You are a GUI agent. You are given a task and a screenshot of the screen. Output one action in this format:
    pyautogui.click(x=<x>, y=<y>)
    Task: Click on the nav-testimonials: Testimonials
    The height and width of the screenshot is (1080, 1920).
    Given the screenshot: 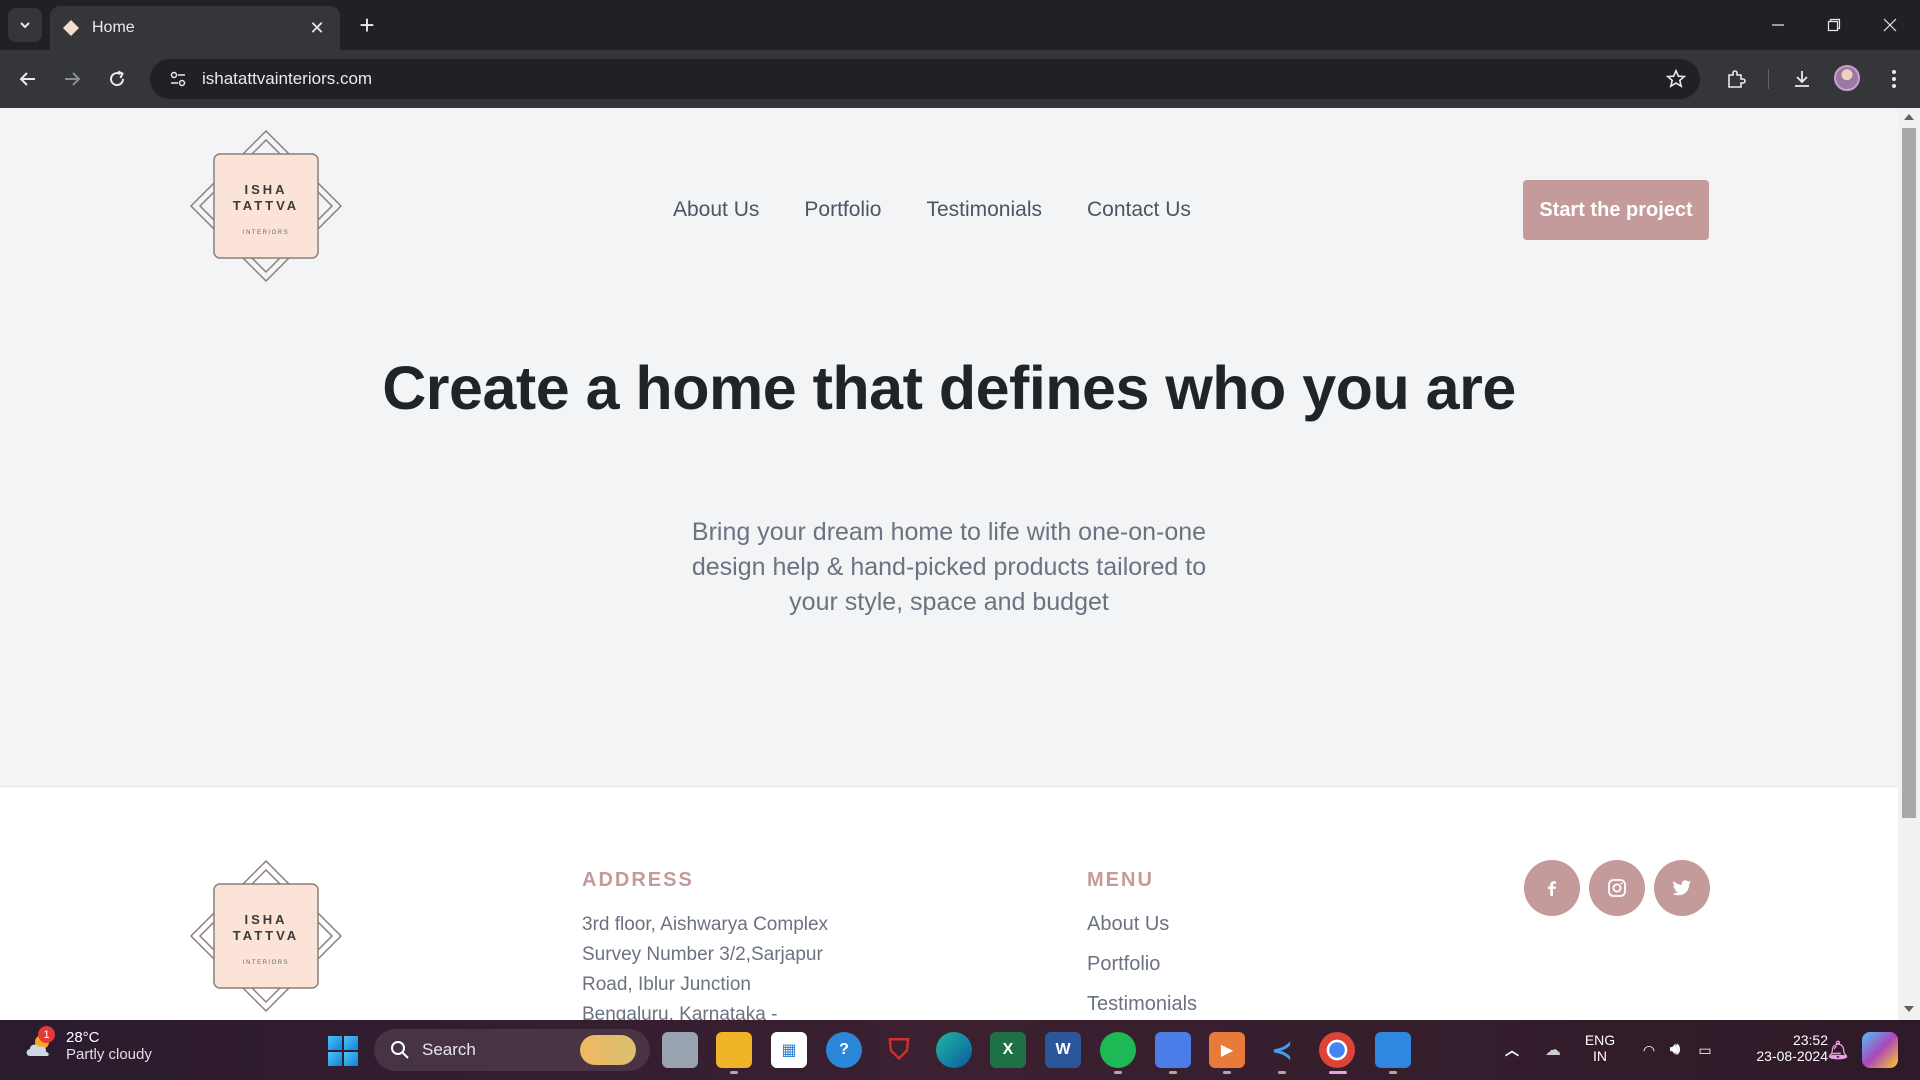 What is the action you would take?
    pyautogui.click(x=984, y=210)
    